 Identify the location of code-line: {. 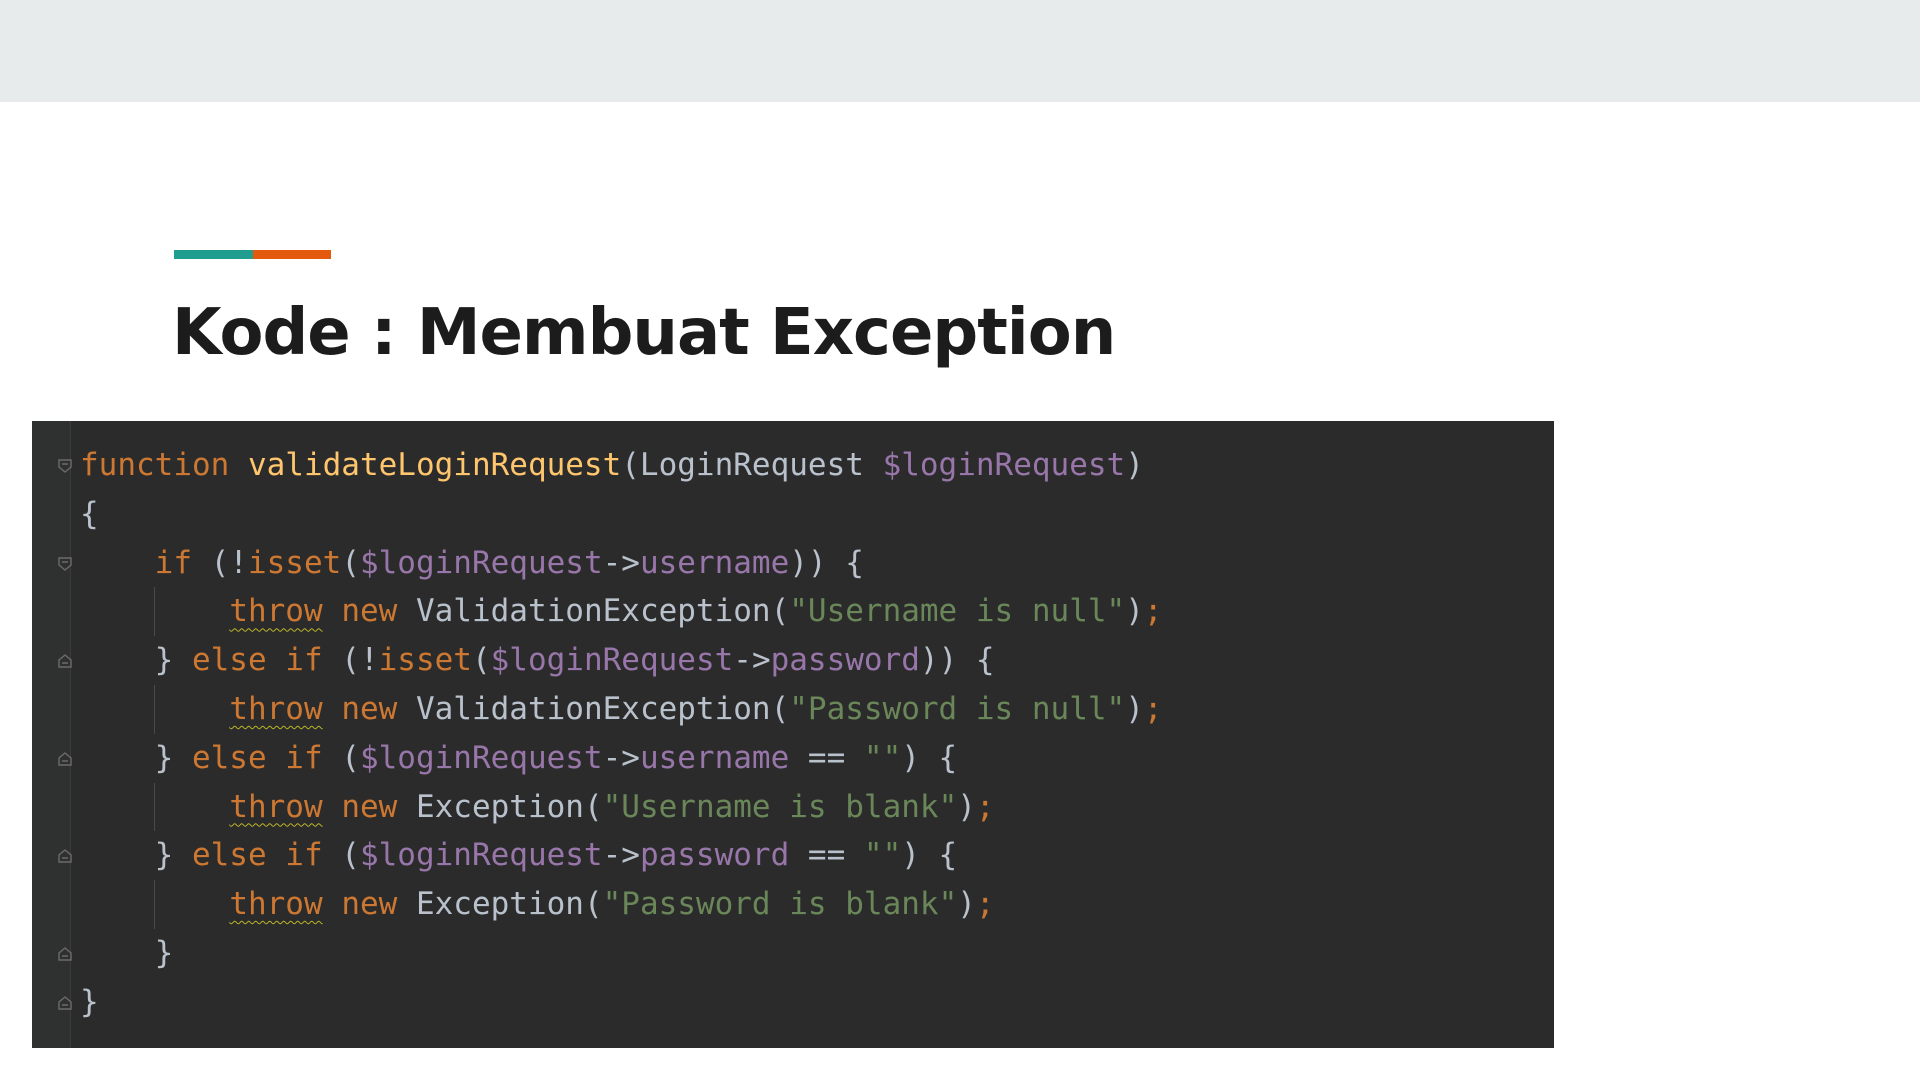
(621, 514).